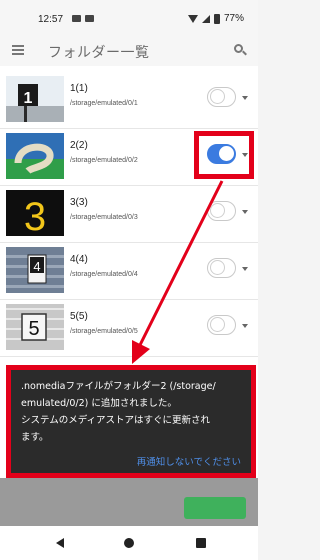 This screenshot has height=560, width=320. What do you see at coordinates (116, 420) in the screenshot?
I see `snackbar-line: システムのメディアストアはすぐに更新され` at bounding box center [116, 420].